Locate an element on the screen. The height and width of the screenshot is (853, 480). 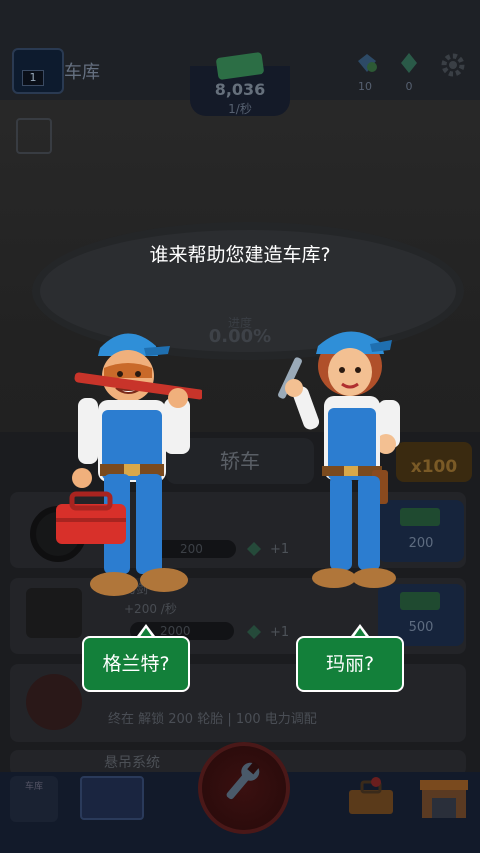
blue-gem-count: 10 is located at coordinates (365, 86).